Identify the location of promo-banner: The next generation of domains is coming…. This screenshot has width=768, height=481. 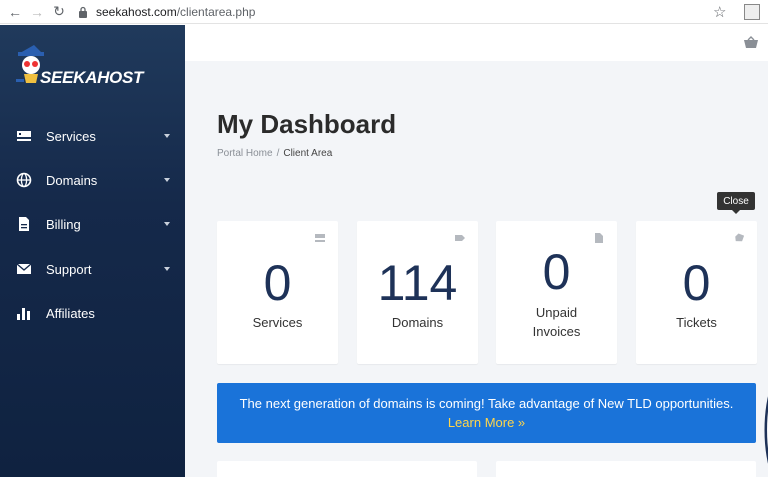
(486, 413).